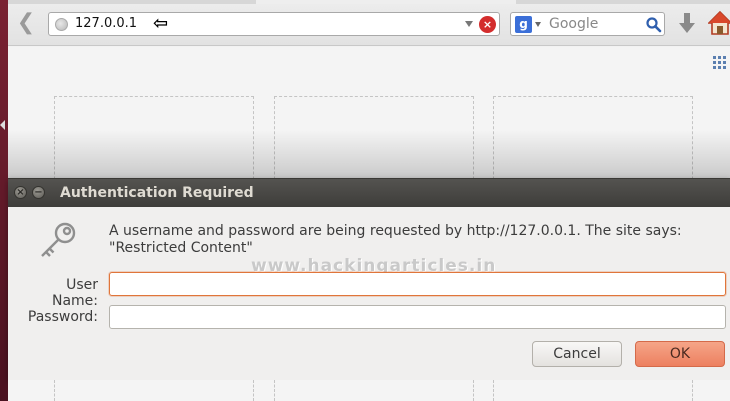  Describe the element at coordinates (720, 63) in the screenshot. I see `grid-icon` at that location.